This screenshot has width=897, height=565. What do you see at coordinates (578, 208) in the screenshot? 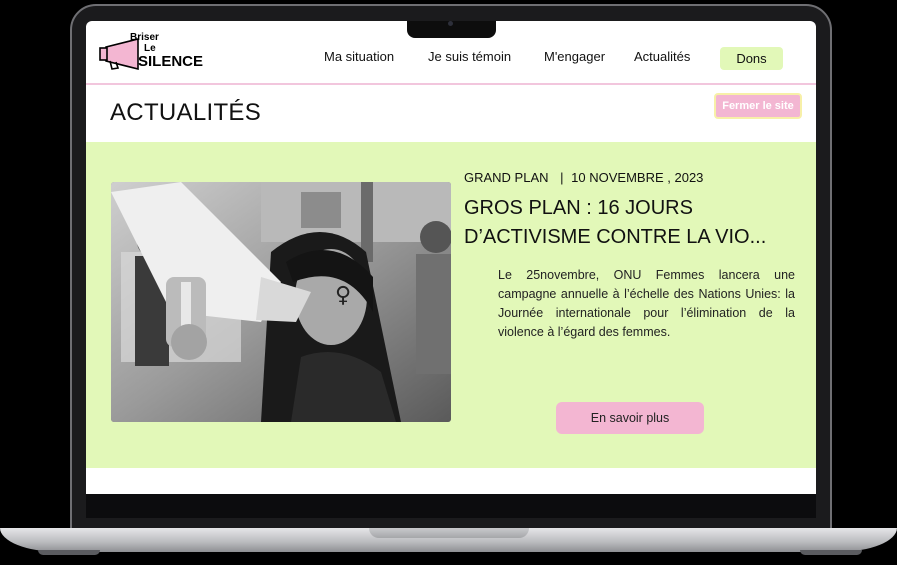
I see `headline-line-1: GROS PLAN : 16 JOURS` at bounding box center [578, 208].